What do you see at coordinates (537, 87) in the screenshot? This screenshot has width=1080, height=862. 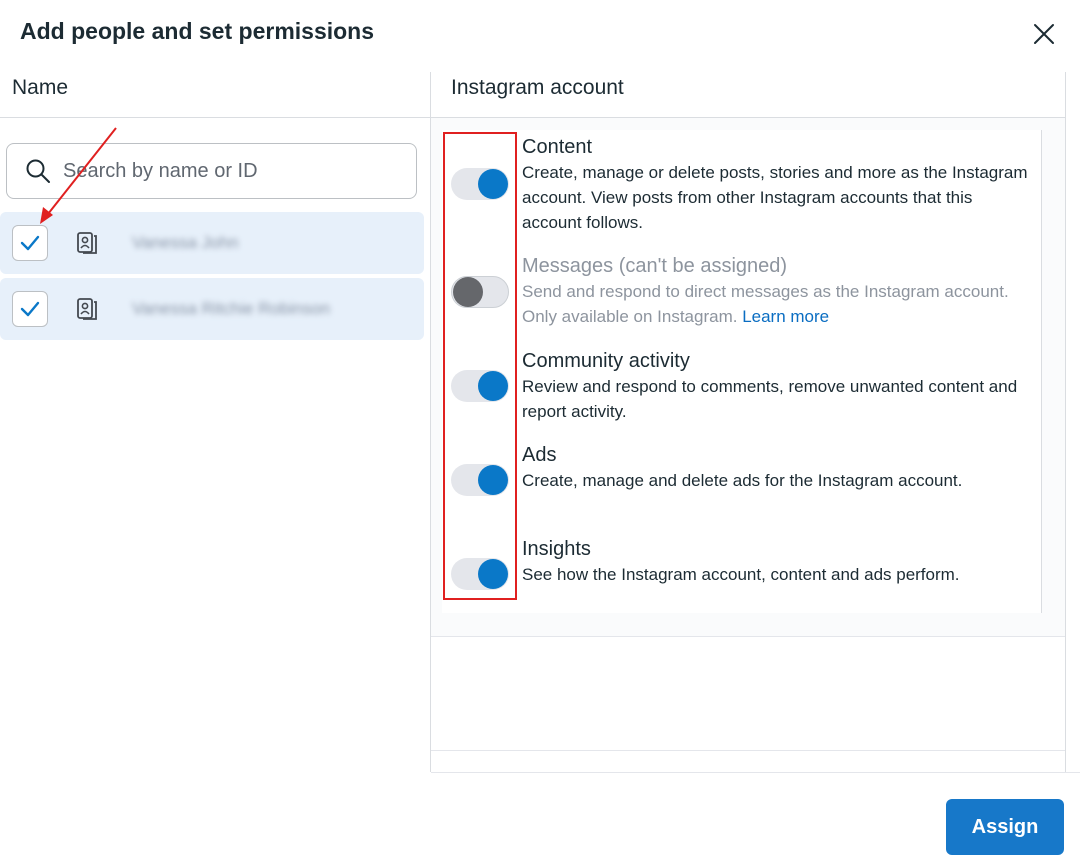 I see `account-column-header: Instagram account` at bounding box center [537, 87].